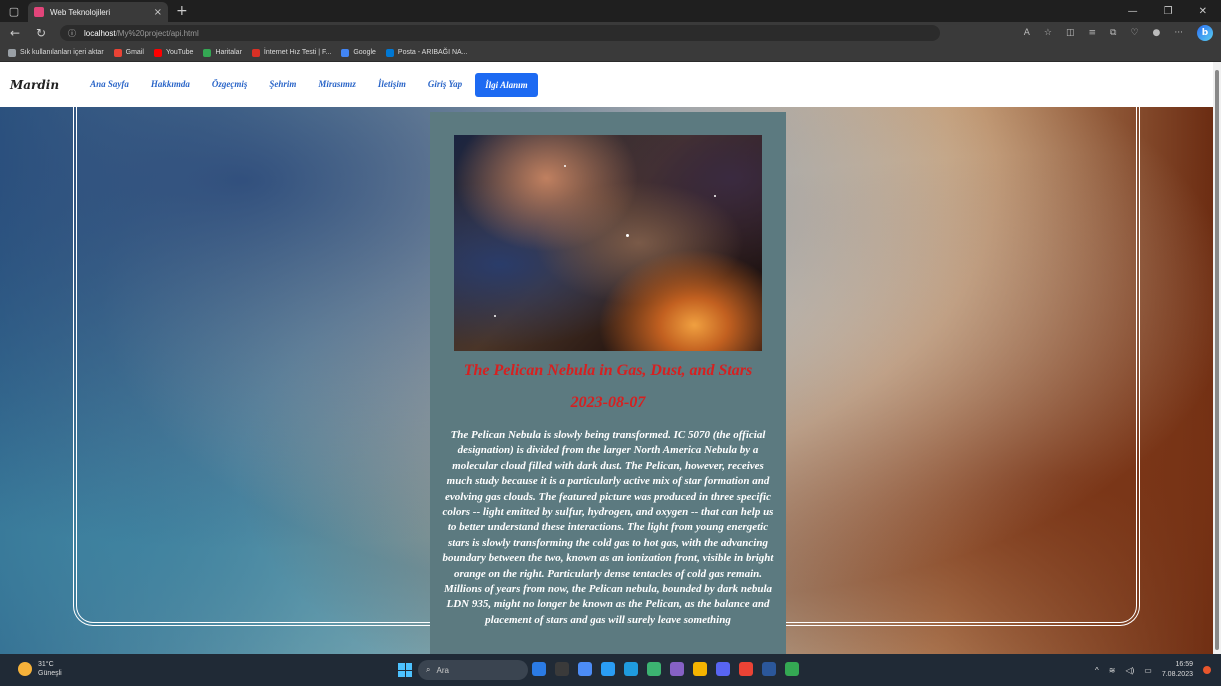 This screenshot has height=686, width=1221. What do you see at coordinates (170, 85) in the screenshot?
I see `nav-link: Hakkımda` at bounding box center [170, 85].